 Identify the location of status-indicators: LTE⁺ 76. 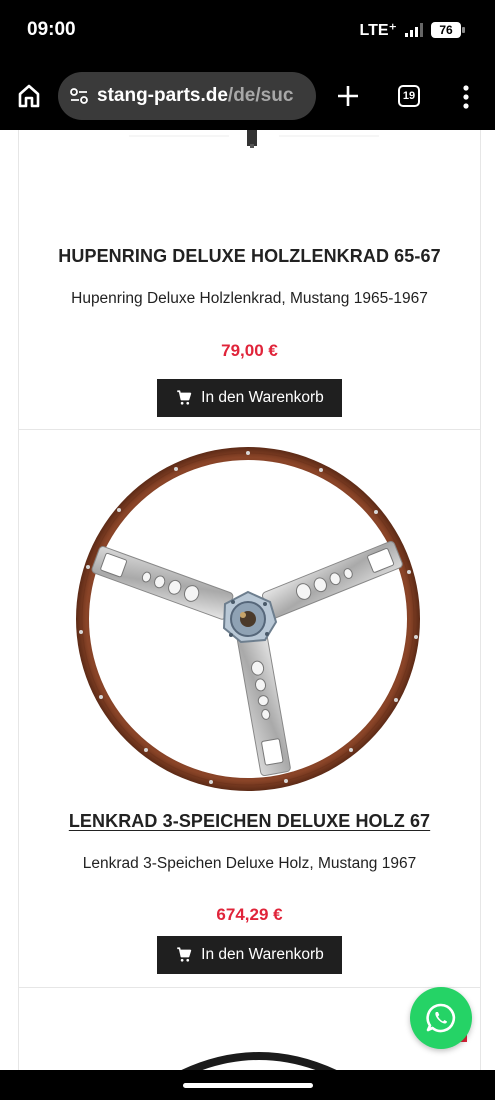
(412, 30).